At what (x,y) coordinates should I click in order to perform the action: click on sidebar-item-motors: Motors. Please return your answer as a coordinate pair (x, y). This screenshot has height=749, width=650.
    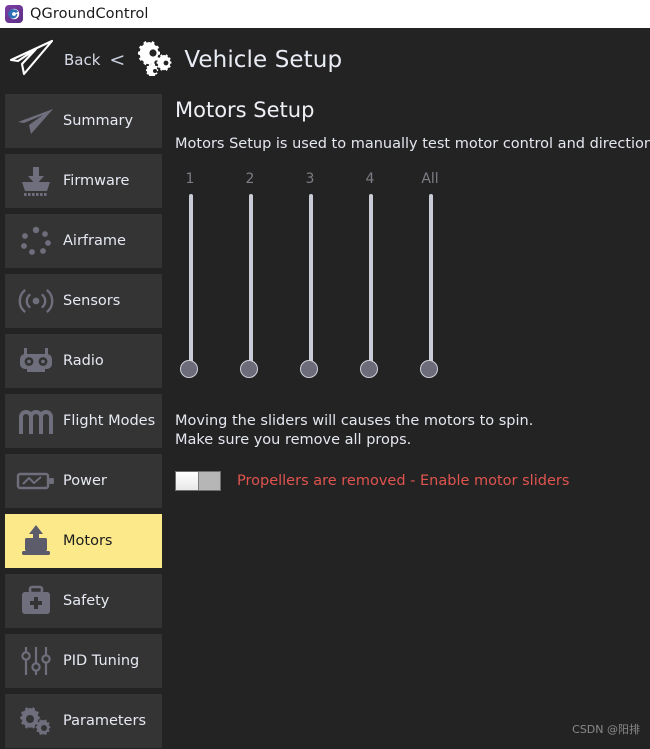
    Looking at the image, I should click on (83, 541).